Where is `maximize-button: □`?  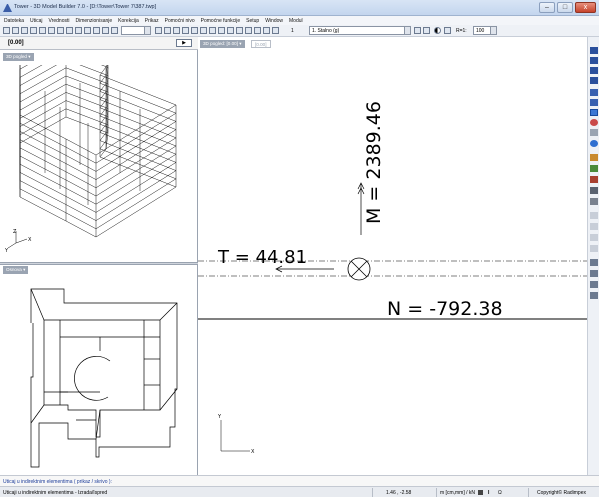
maximize-button: □ is located at coordinates (565, 7).